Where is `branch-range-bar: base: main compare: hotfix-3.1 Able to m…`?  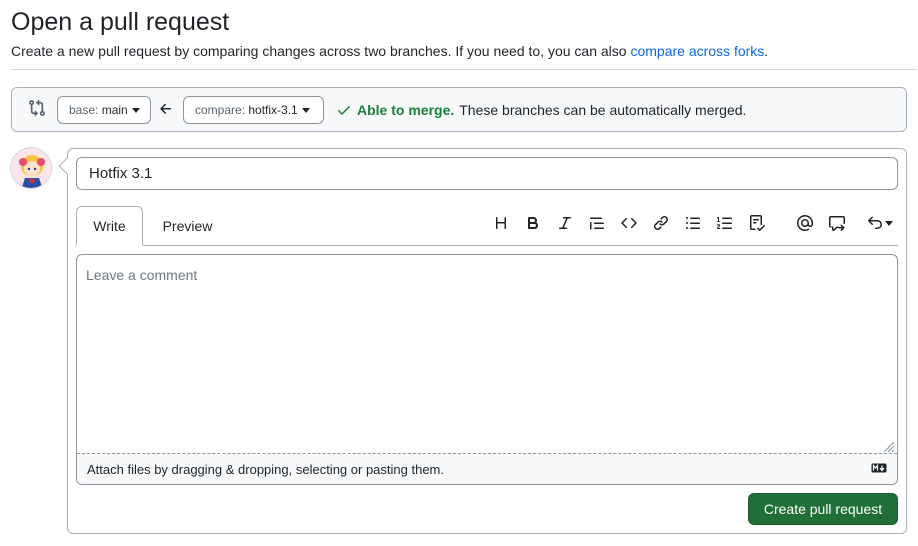 branch-range-bar: base: main compare: hotfix-3.1 Able to m… is located at coordinates (459, 109).